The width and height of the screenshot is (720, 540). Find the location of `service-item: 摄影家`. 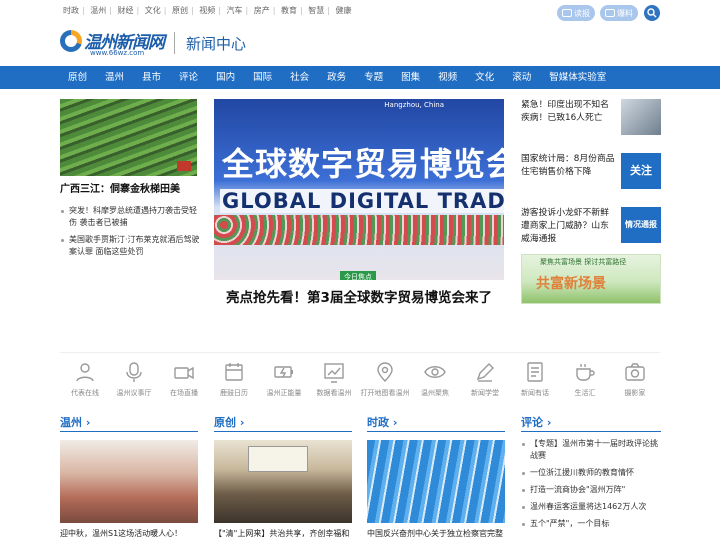

service-item: 摄影家 is located at coordinates (635, 379).